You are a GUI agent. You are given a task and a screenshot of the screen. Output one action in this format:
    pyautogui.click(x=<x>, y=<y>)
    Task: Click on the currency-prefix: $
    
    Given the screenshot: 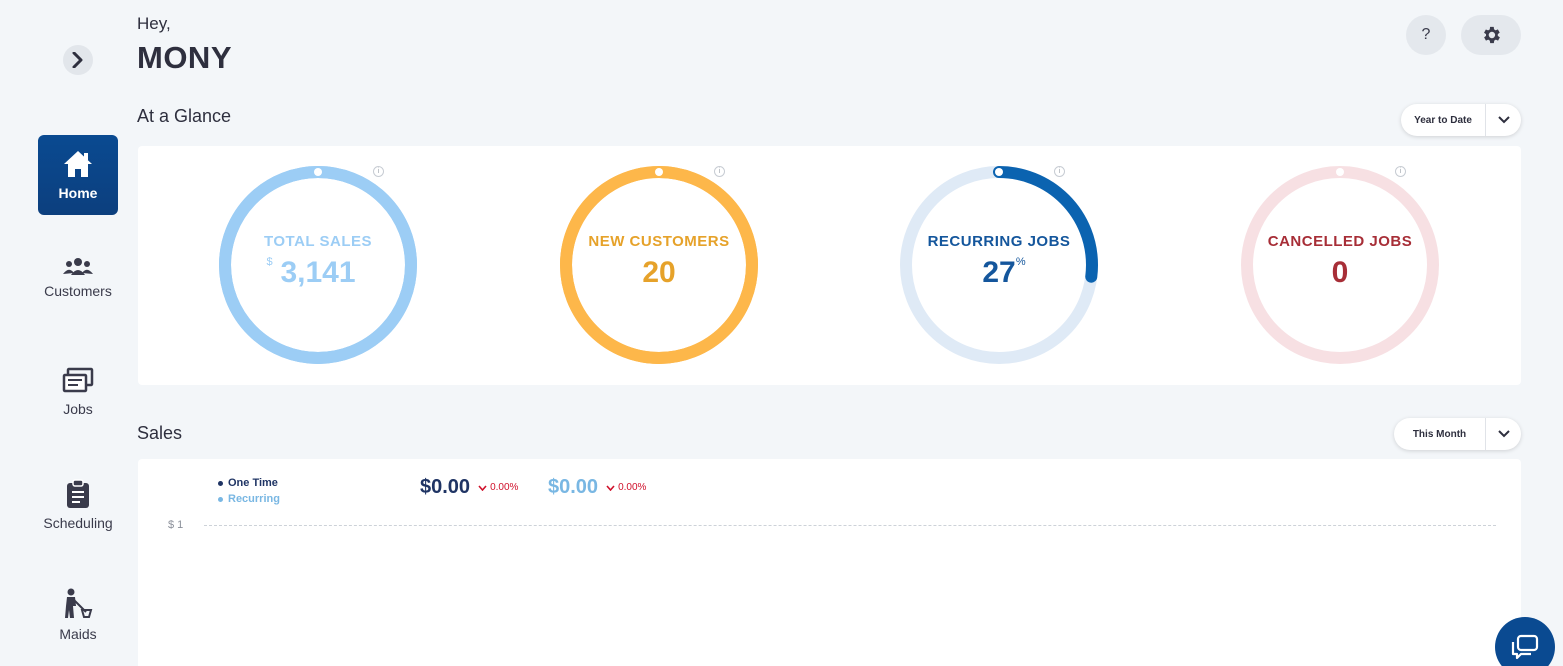 What is the action you would take?
    pyautogui.click(x=269, y=261)
    